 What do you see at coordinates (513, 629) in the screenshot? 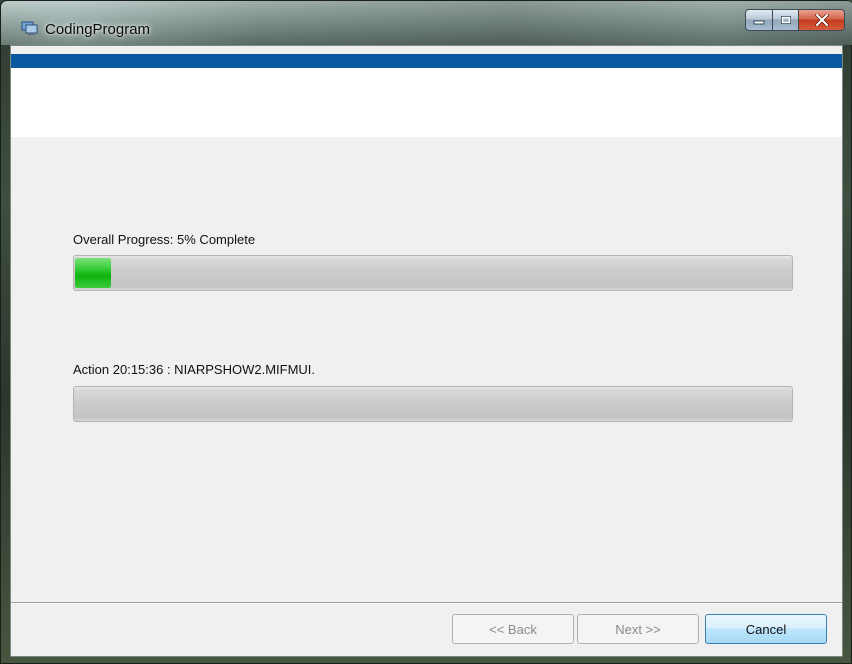
I see `back-button: << Back` at bounding box center [513, 629].